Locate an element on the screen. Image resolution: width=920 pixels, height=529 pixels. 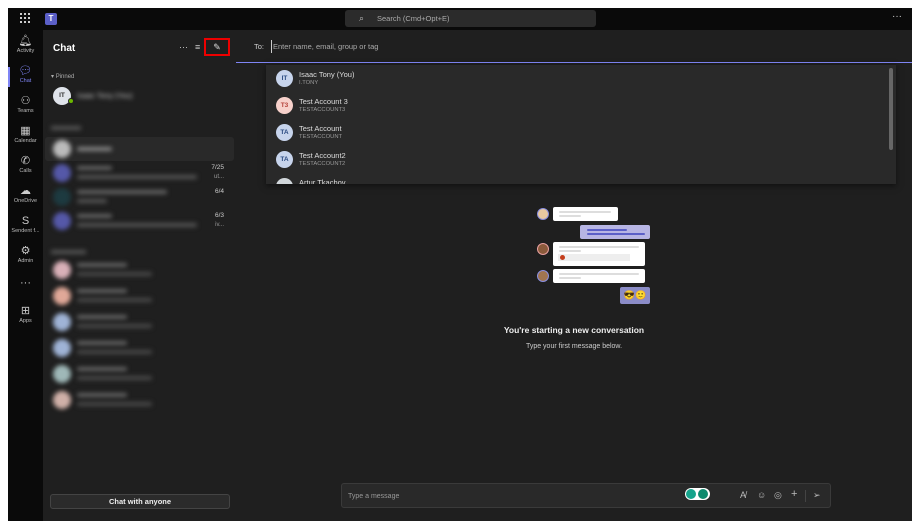
rail-item-label: Admin is located at coordinates (25, 261).